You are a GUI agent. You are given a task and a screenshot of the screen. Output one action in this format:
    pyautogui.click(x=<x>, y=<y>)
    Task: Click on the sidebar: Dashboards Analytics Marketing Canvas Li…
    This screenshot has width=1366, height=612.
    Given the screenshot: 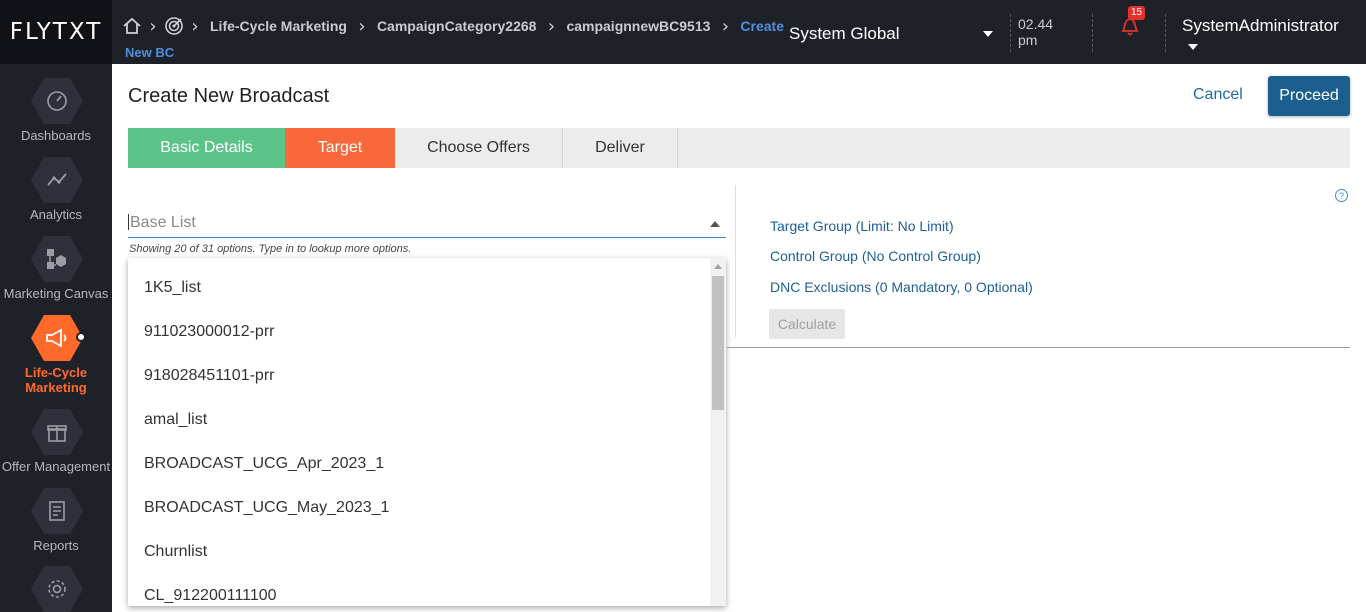 What is the action you would take?
    pyautogui.click(x=56, y=338)
    